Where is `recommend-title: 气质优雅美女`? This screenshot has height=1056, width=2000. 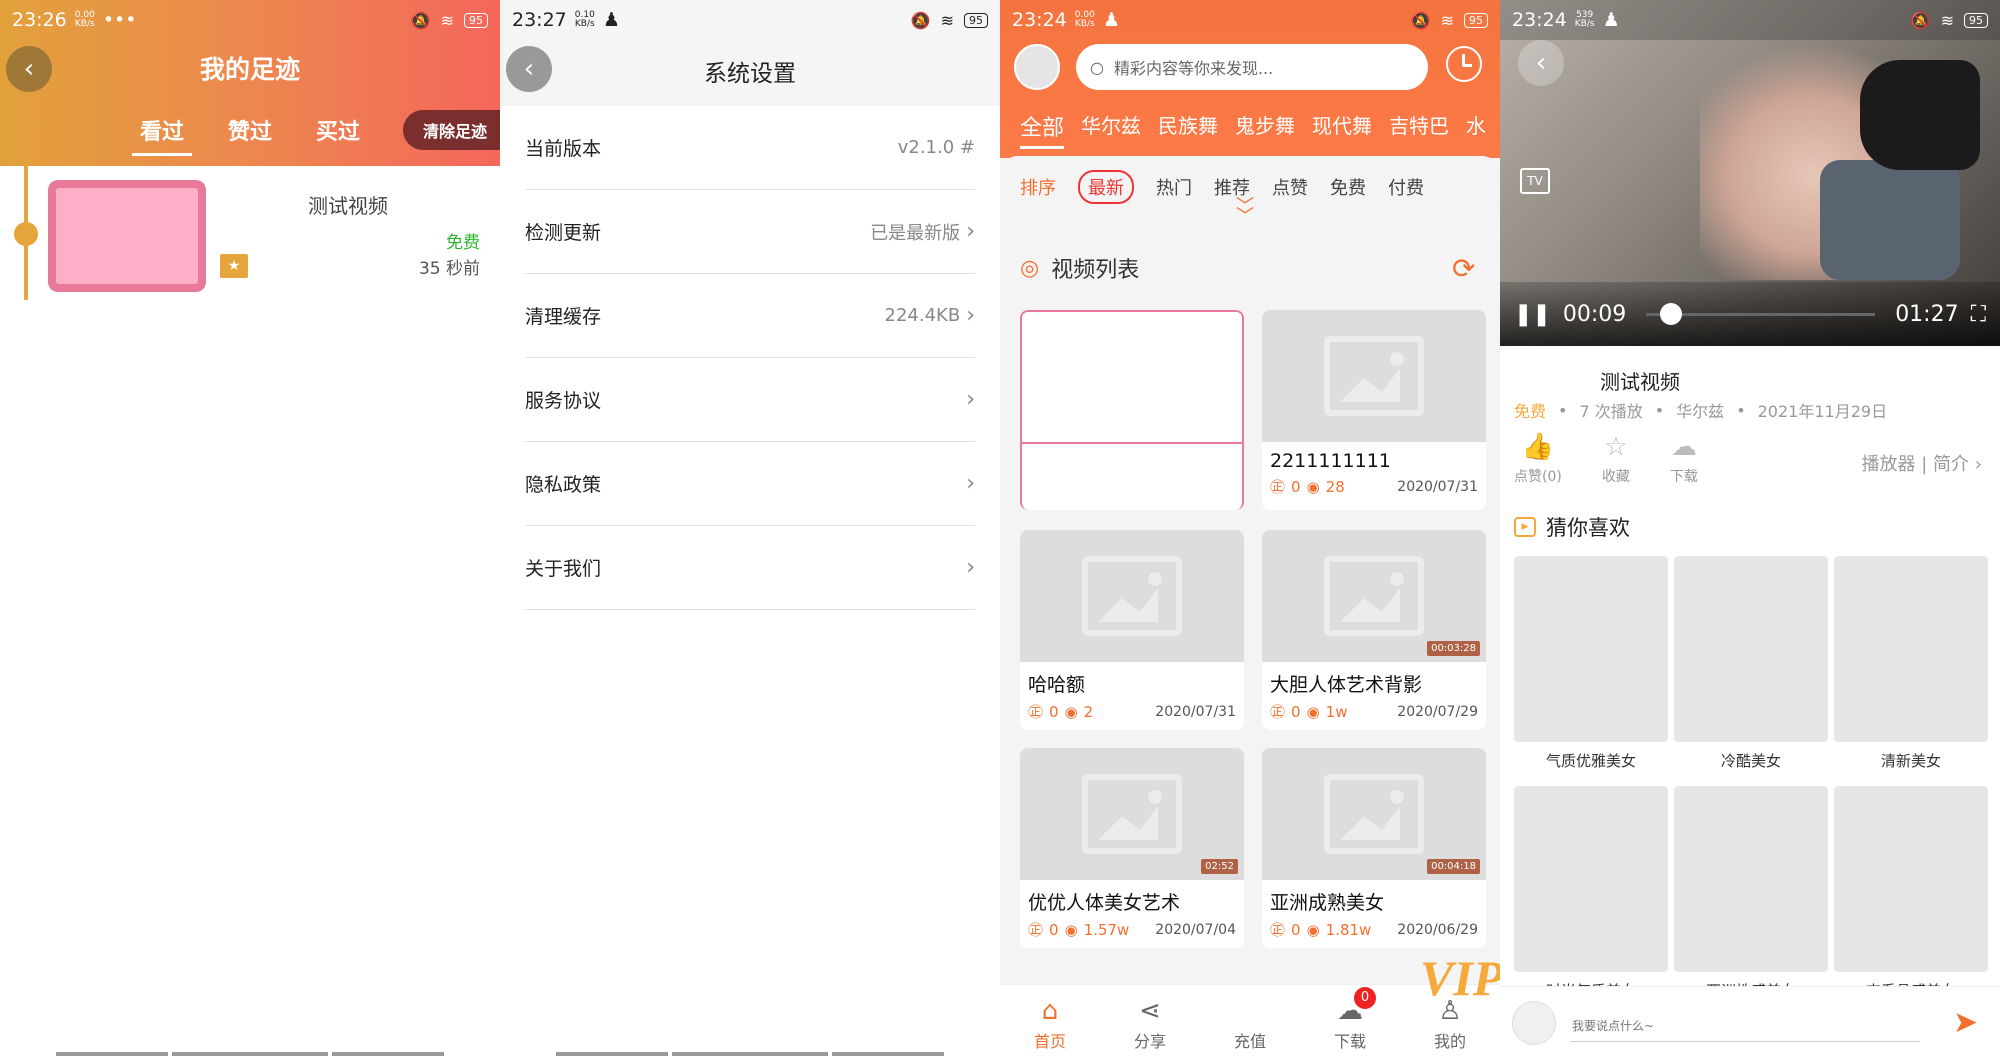 recommend-title: 气质优雅美女 is located at coordinates (1590, 761).